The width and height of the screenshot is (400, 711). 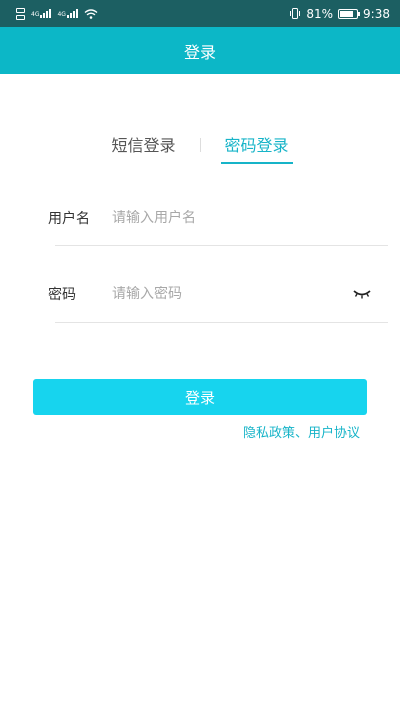 What do you see at coordinates (143, 146) in the screenshot?
I see `tab-sms-login: 短信登录` at bounding box center [143, 146].